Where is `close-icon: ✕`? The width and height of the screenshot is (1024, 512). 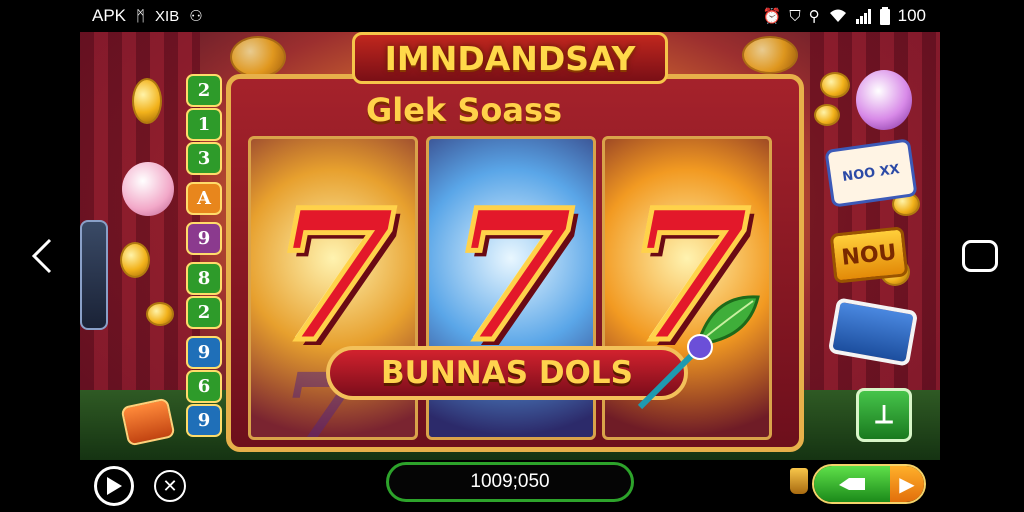
close-icon: ✕ is located at coordinates (170, 486).